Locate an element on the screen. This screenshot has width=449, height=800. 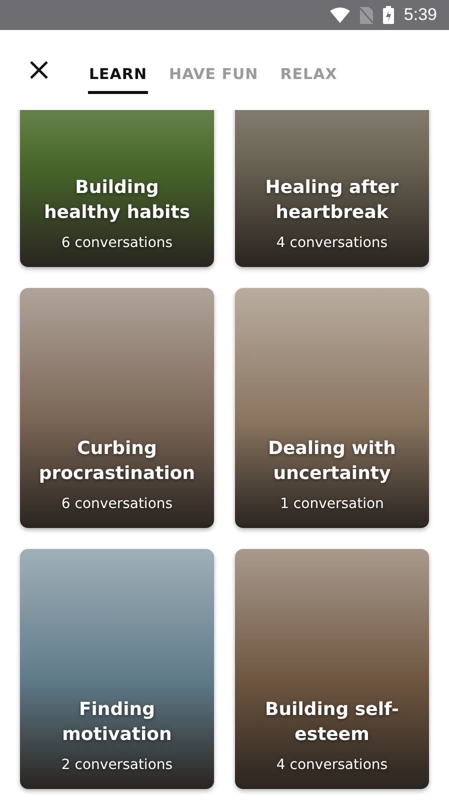
card-title: Building self-esteem is located at coordinates (332, 722).